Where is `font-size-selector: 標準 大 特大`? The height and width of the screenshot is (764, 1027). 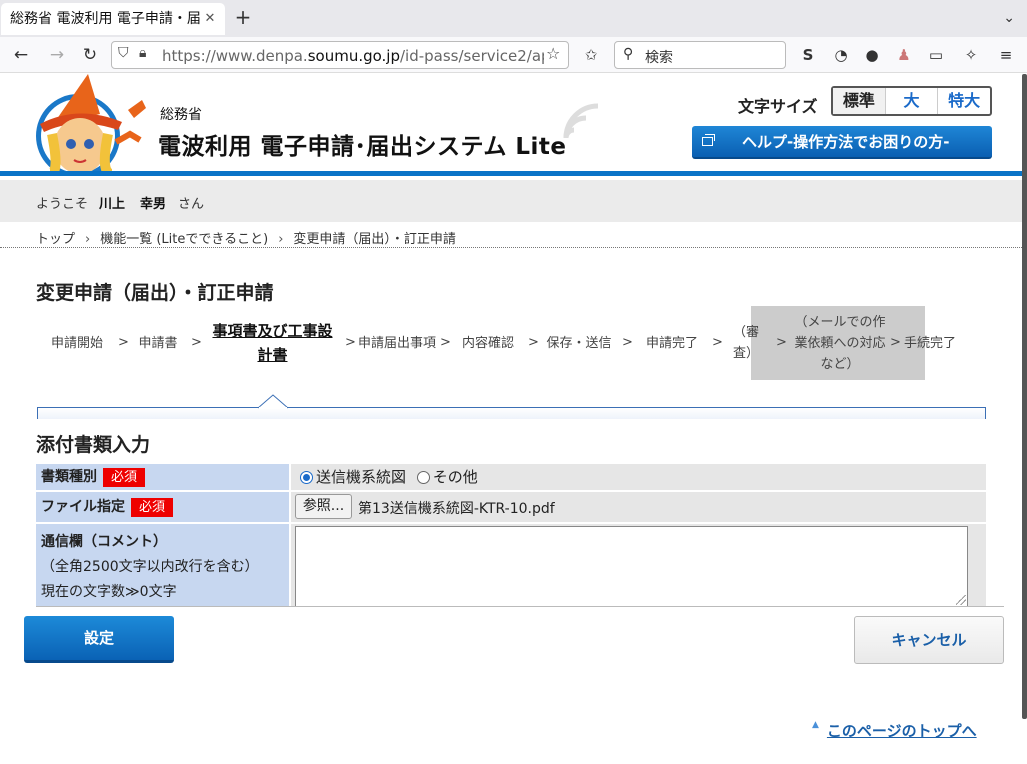 font-size-selector: 標準 大 特大 is located at coordinates (911, 101).